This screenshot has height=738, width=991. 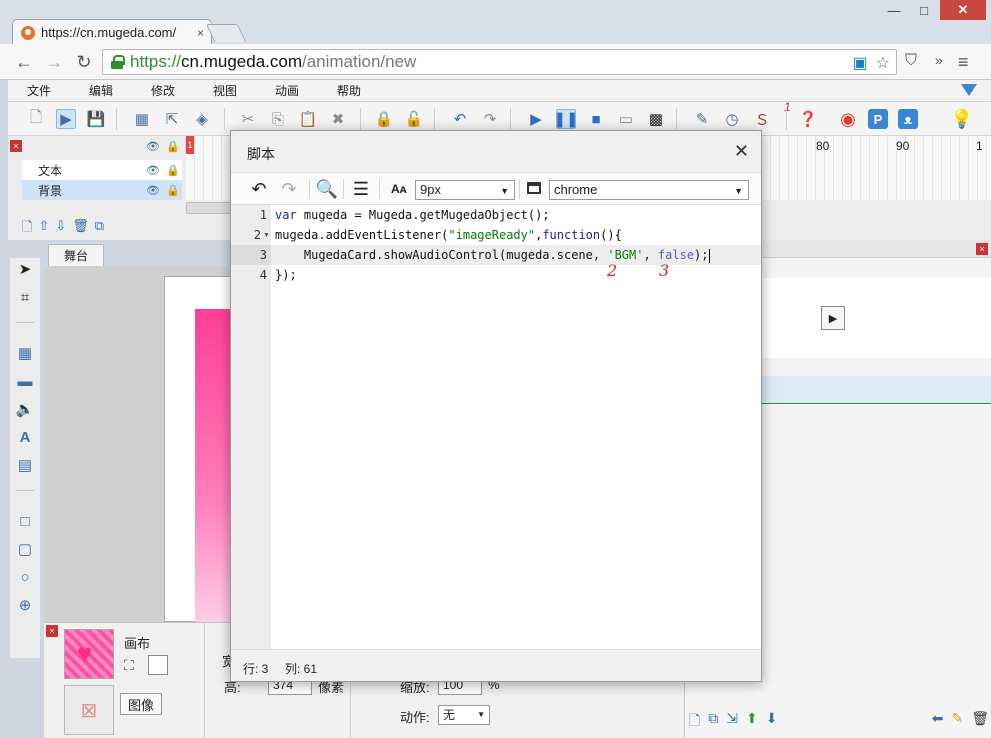 I want to click on rectangle-tool-icon: □, so click(x=25, y=521).